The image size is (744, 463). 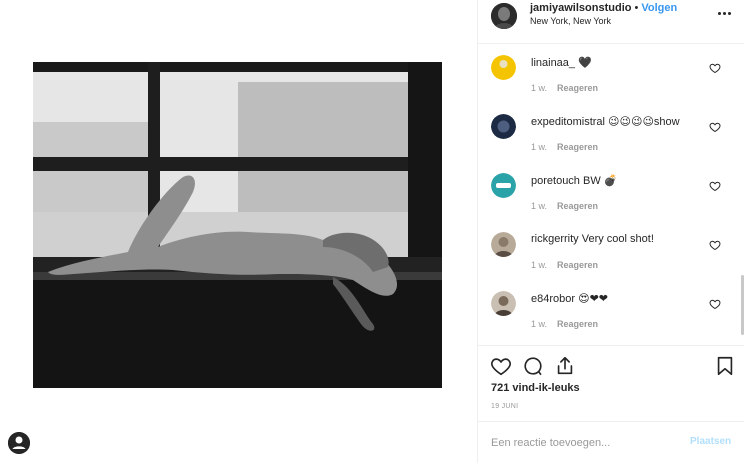 I want to click on add-comment-bar: Plaatsen, so click(x=611, y=442).